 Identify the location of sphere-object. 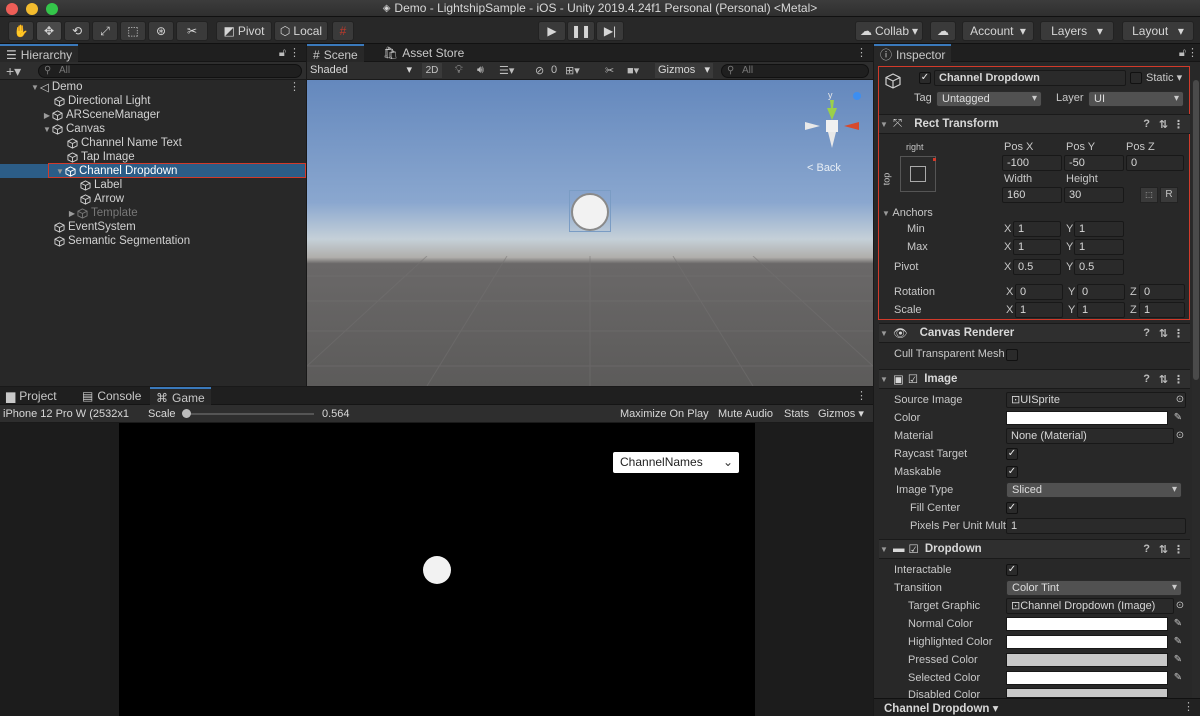
(590, 212).